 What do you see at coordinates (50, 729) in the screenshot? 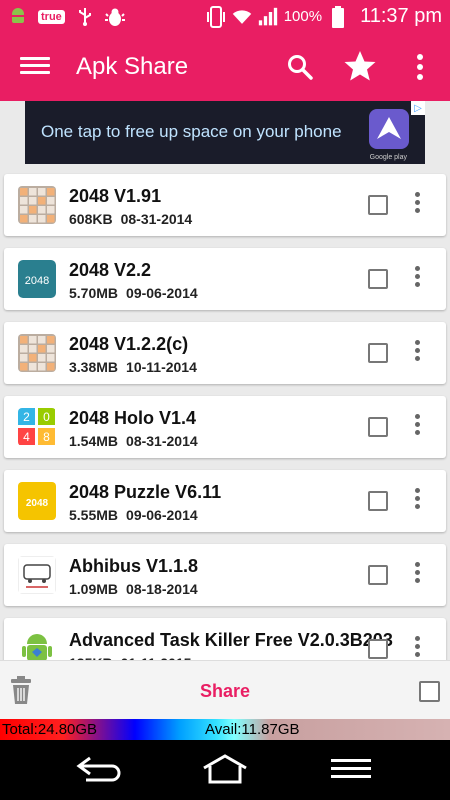
I see `storage-total: Total:24.80GB` at bounding box center [50, 729].